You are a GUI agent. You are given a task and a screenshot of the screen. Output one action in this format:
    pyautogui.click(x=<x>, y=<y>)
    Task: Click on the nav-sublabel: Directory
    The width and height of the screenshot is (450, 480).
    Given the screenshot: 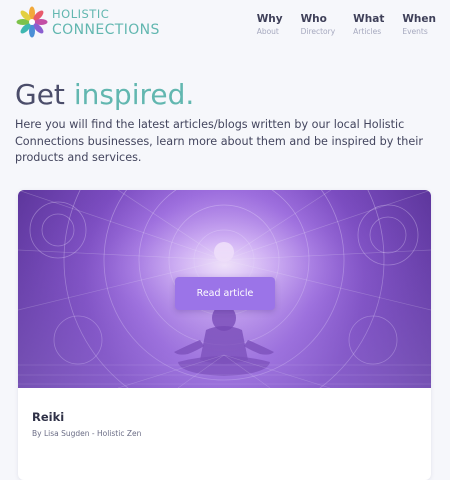 What is the action you would take?
    pyautogui.click(x=318, y=31)
    